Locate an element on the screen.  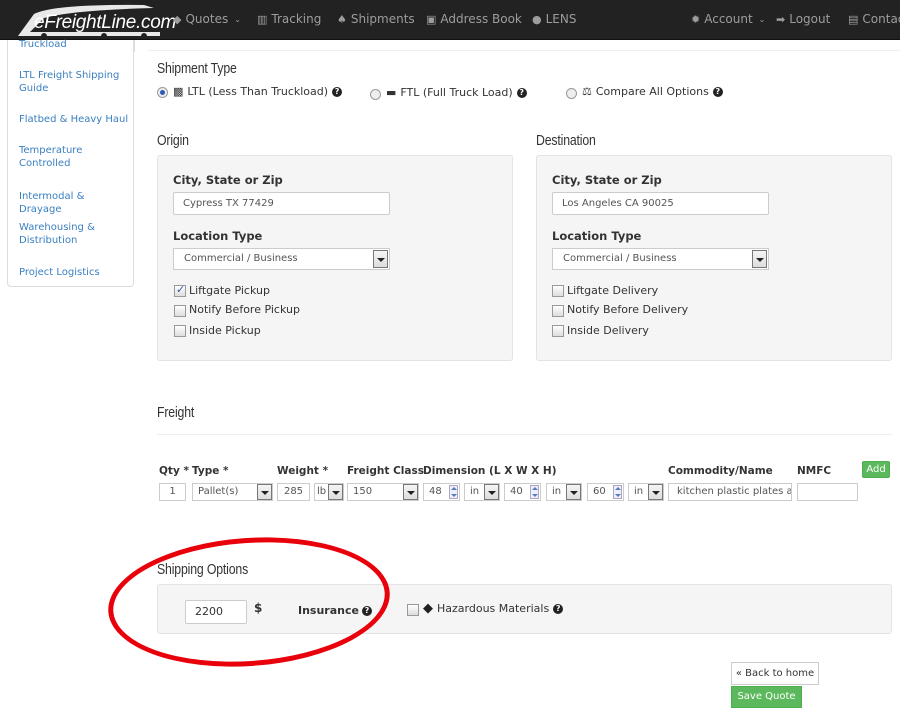
dimension-header: Dimension (L X W X H) is located at coordinates (490, 471).